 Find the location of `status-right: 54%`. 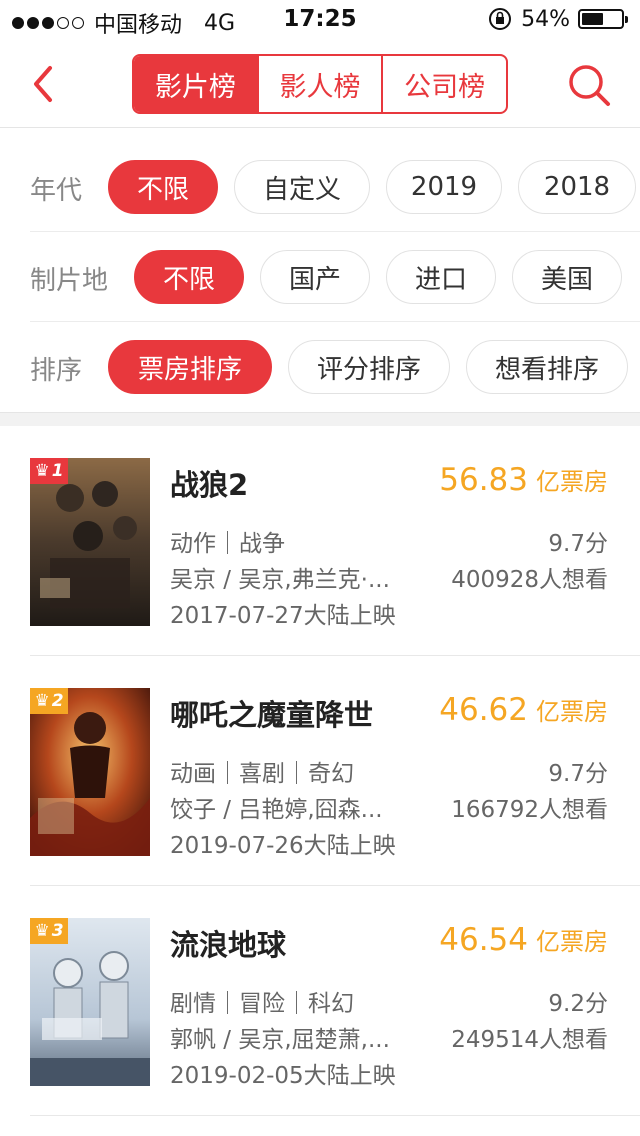

status-right: 54% is located at coordinates (557, 19).